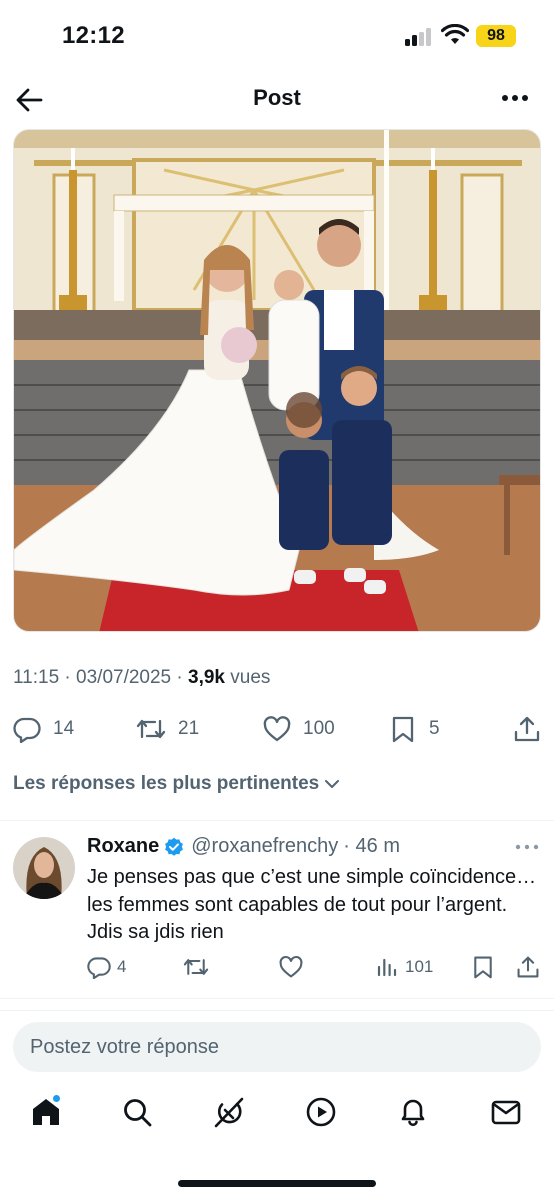 The height and width of the screenshot is (1200, 554). Describe the element at coordinates (277, 967) in the screenshot. I see `reply-actions: 4 101` at that location.